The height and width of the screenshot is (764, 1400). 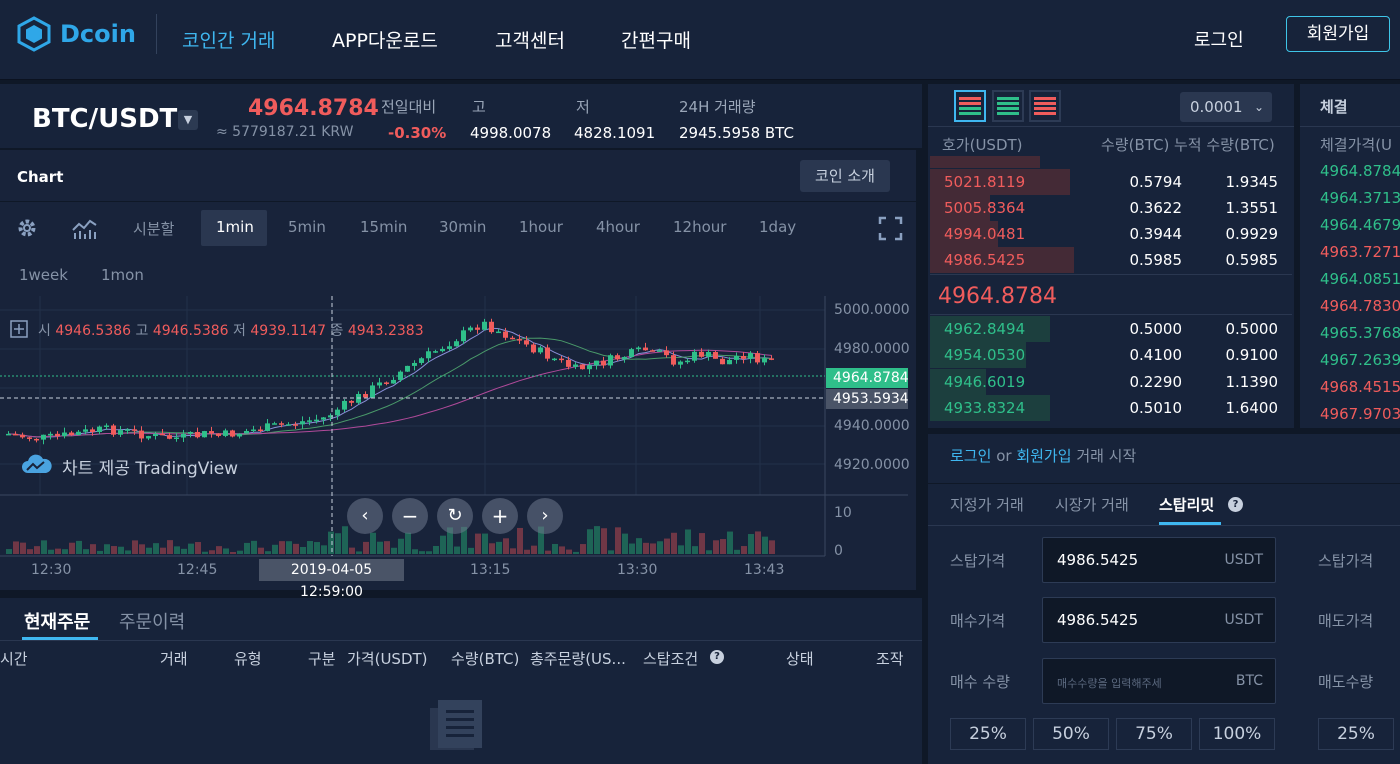 What do you see at coordinates (1226, 107) in the screenshot?
I see `precision-select: 0.0001 ⌄` at bounding box center [1226, 107].